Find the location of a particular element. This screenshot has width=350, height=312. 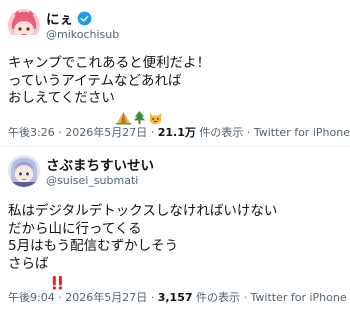

tweet-time: 午後9:04 is located at coordinates (31, 297).